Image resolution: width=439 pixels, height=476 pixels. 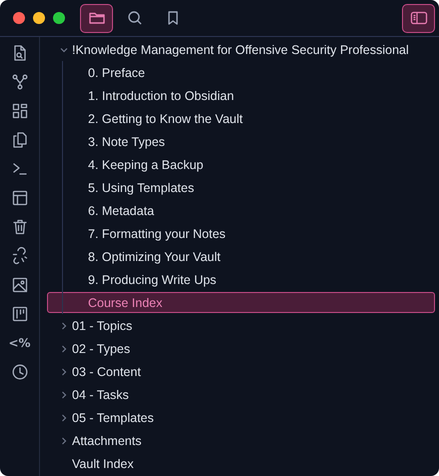 I want to click on folder-item: Attachments, so click(x=241, y=440).